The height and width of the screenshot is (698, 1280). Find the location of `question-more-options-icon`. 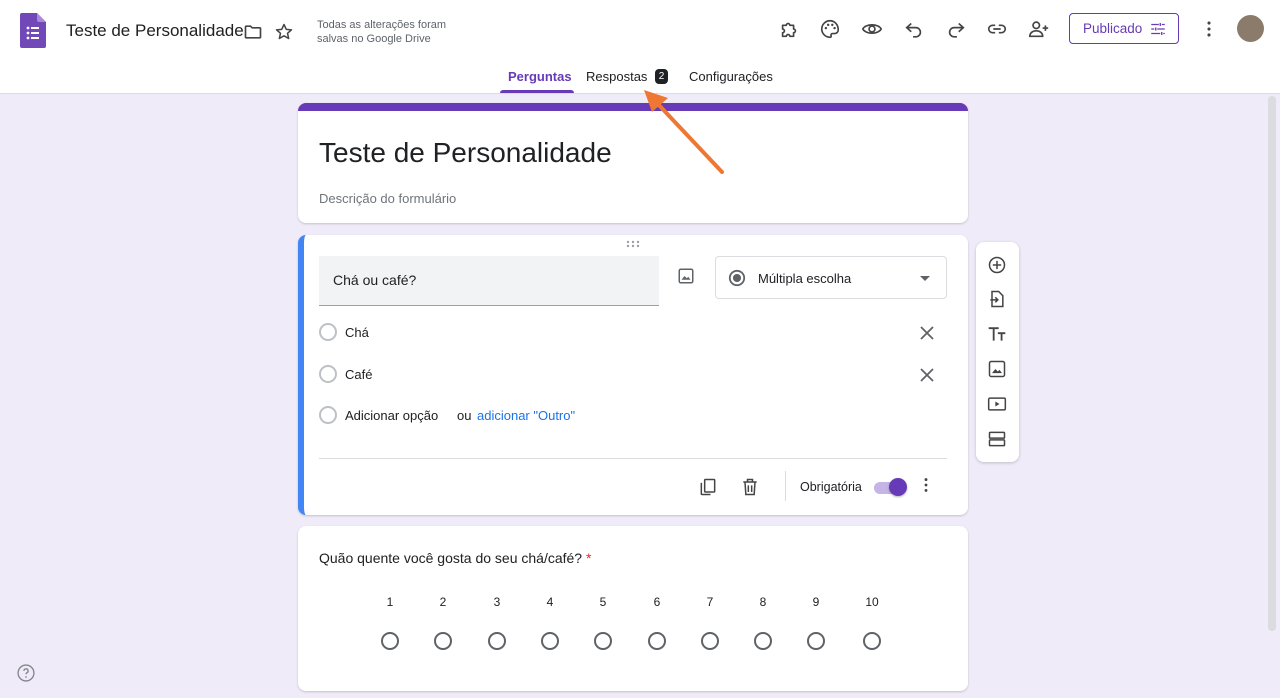

question-more-options-icon is located at coordinates (926, 487).